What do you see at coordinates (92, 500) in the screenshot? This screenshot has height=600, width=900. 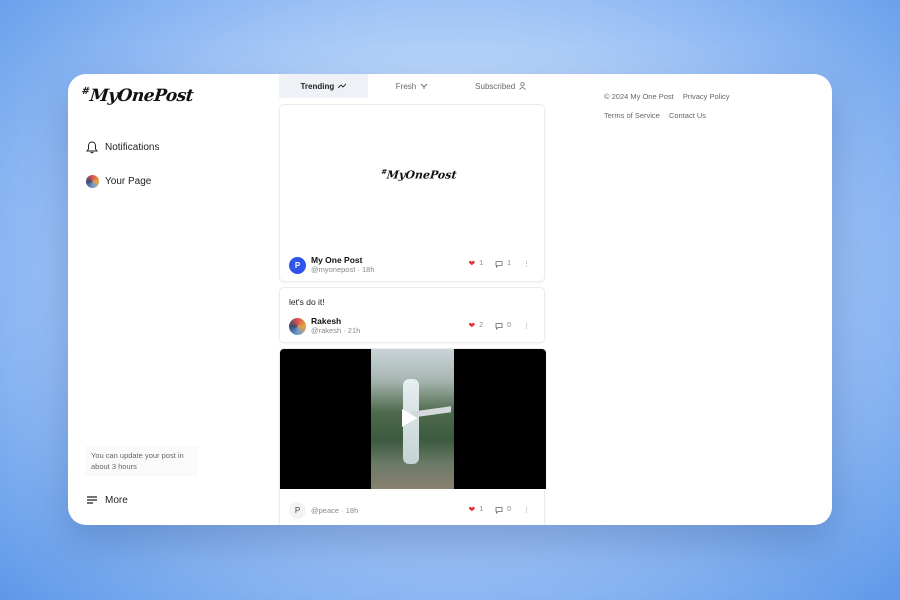 I see `menu-icon` at bounding box center [92, 500].